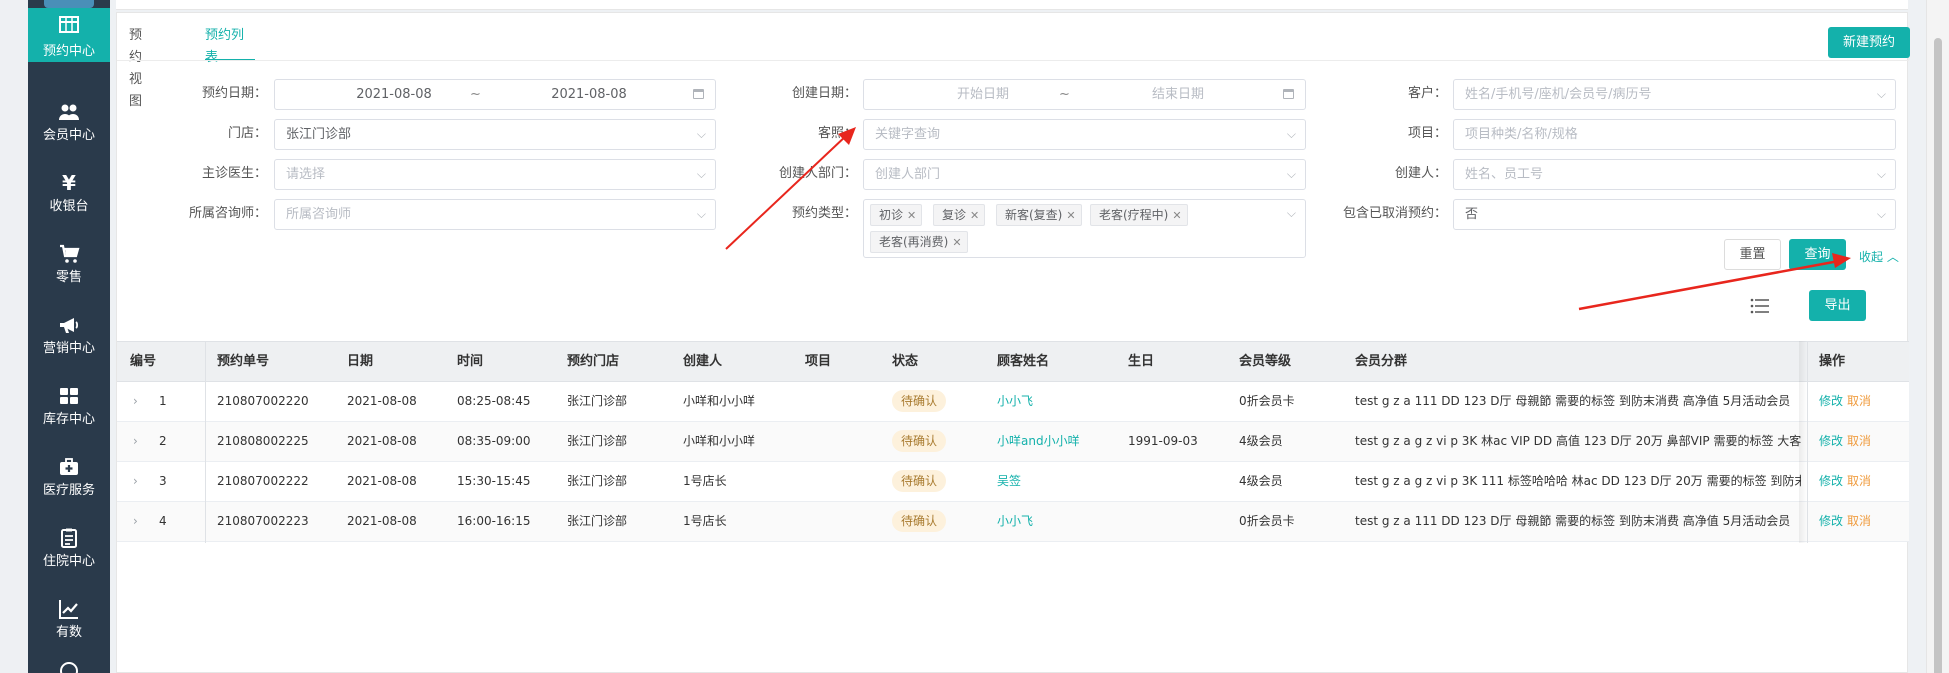 This screenshot has width=1949, height=673. I want to click on doctor-select: 请选择 ⌵, so click(495, 174).